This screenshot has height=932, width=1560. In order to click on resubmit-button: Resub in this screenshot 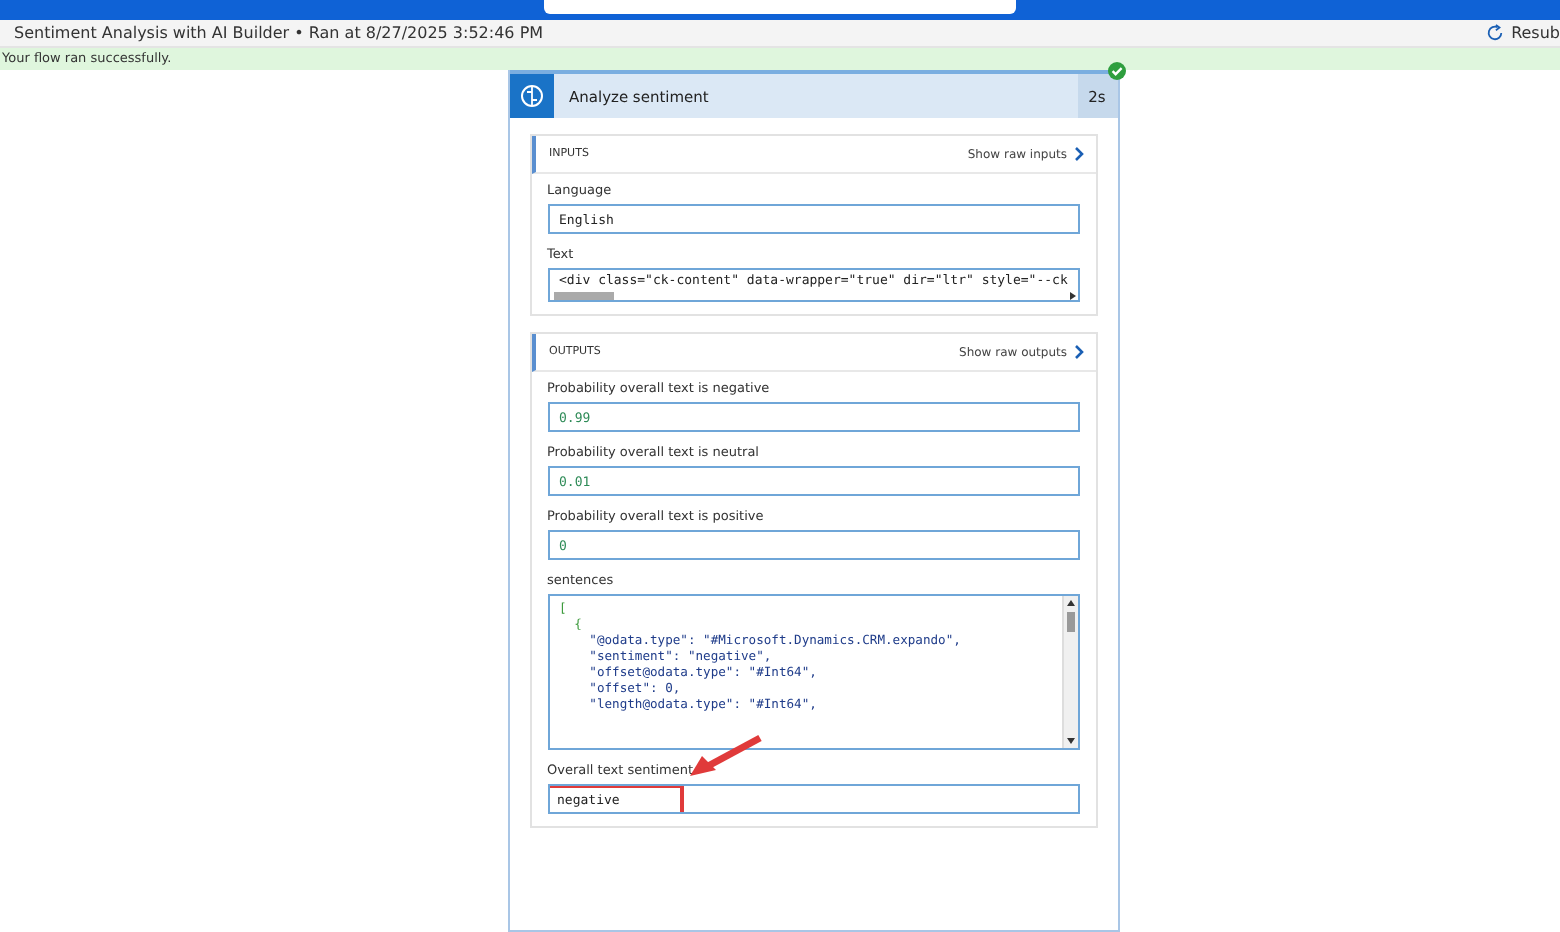, I will do `click(1522, 32)`.